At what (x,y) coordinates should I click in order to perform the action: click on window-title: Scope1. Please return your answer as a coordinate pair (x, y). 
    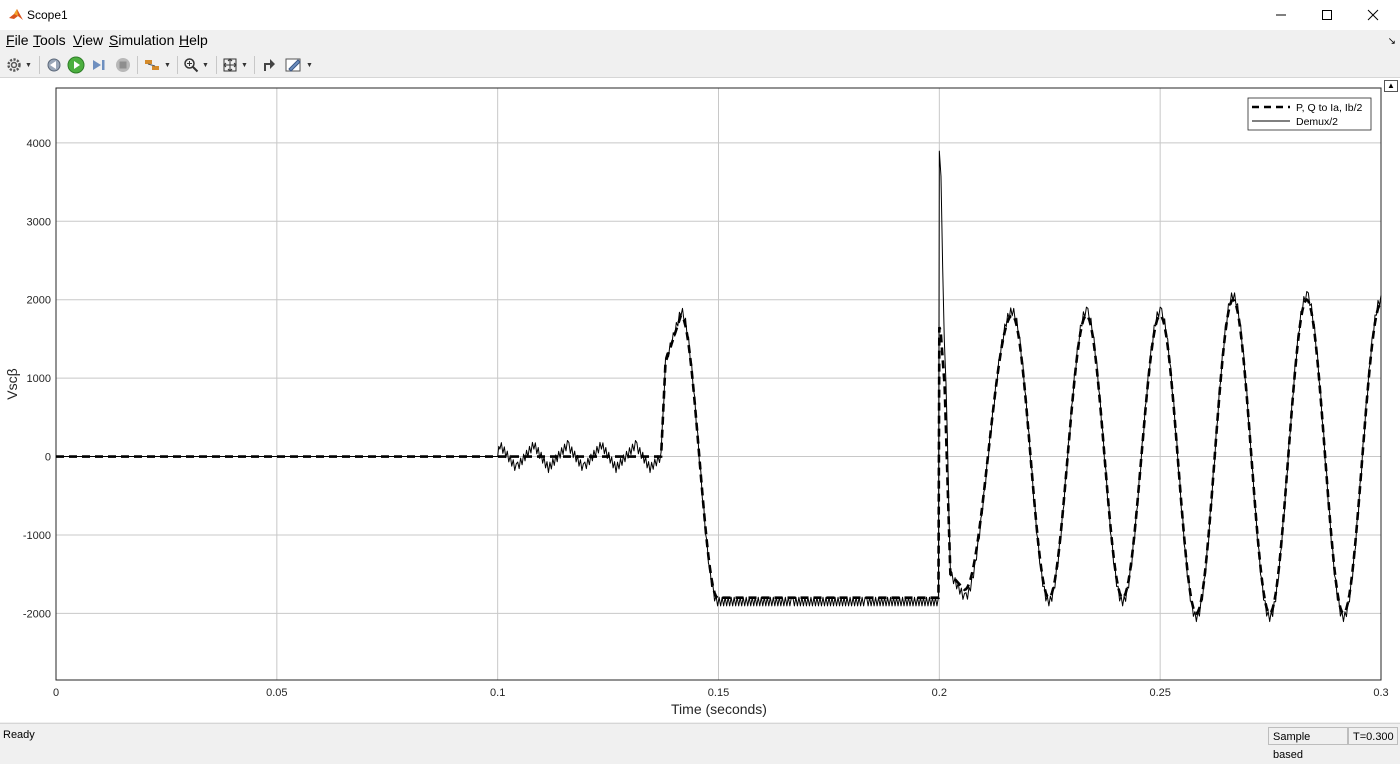
    Looking at the image, I should click on (47, 15).